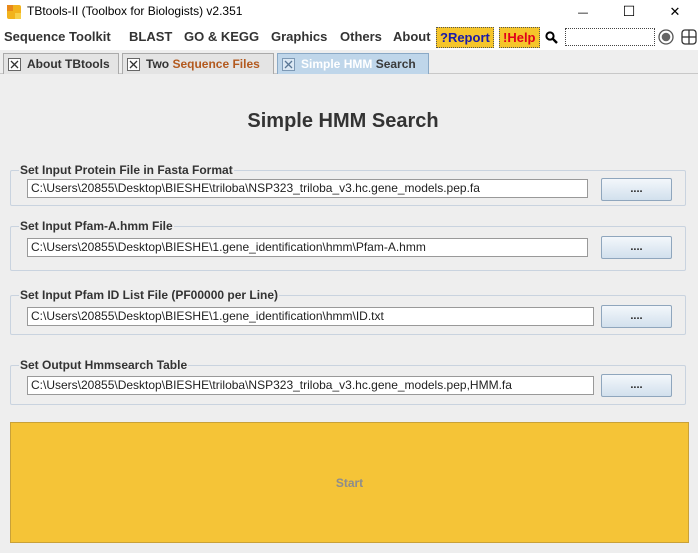 This screenshot has width=698, height=553. Describe the element at coordinates (358, 64) in the screenshot. I see `tab-label-accent: HMM` at that location.